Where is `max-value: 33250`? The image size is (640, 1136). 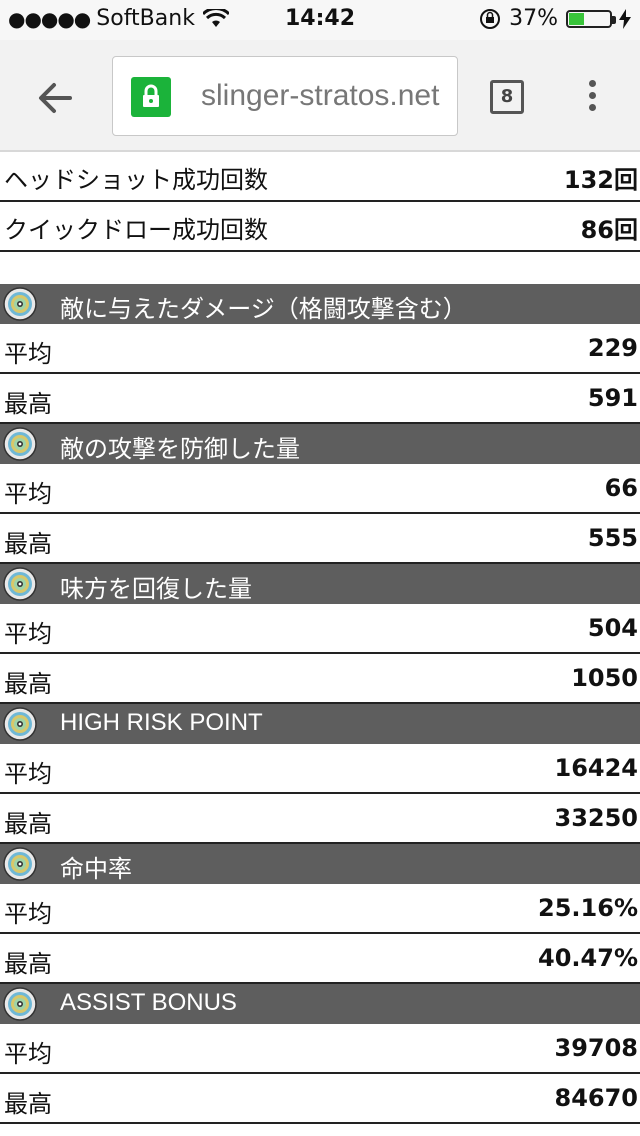 max-value: 33250 is located at coordinates (596, 818).